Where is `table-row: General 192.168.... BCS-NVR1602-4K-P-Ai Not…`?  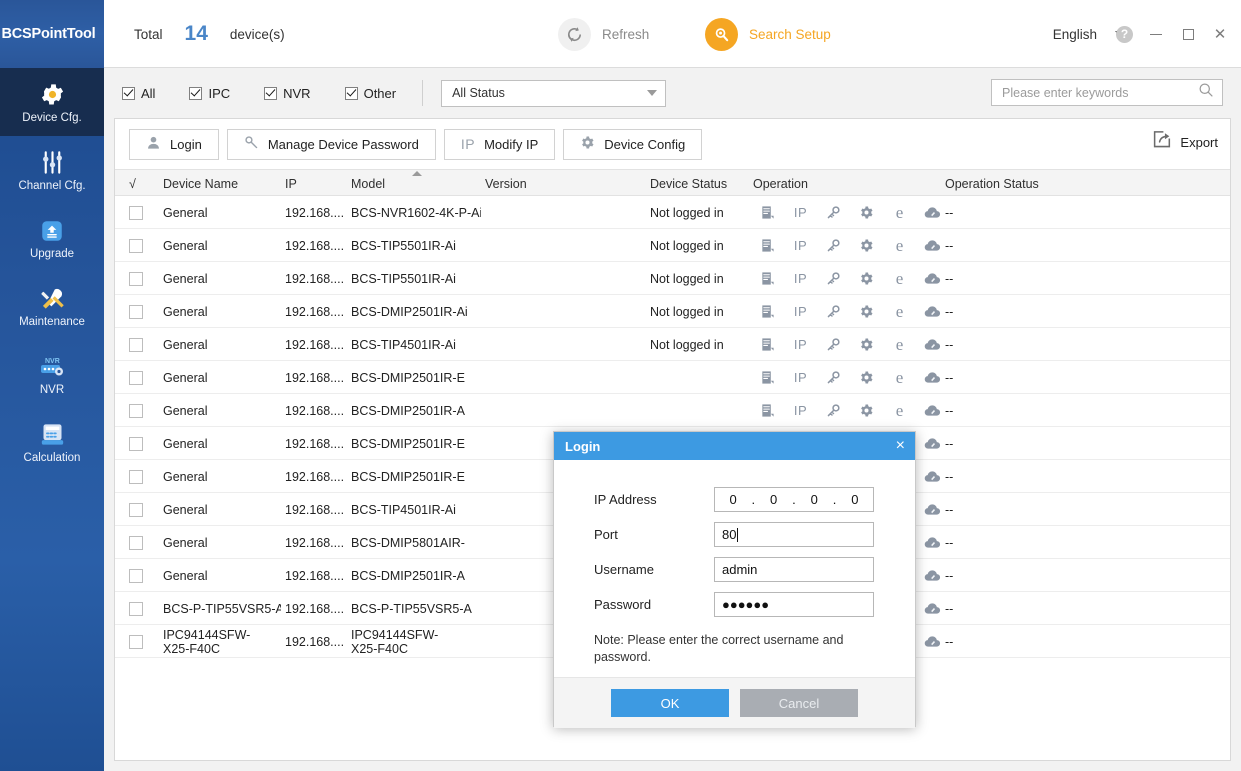 table-row: General 192.168.... BCS-NVR1602-4K-P-Ai Not… is located at coordinates (672, 212).